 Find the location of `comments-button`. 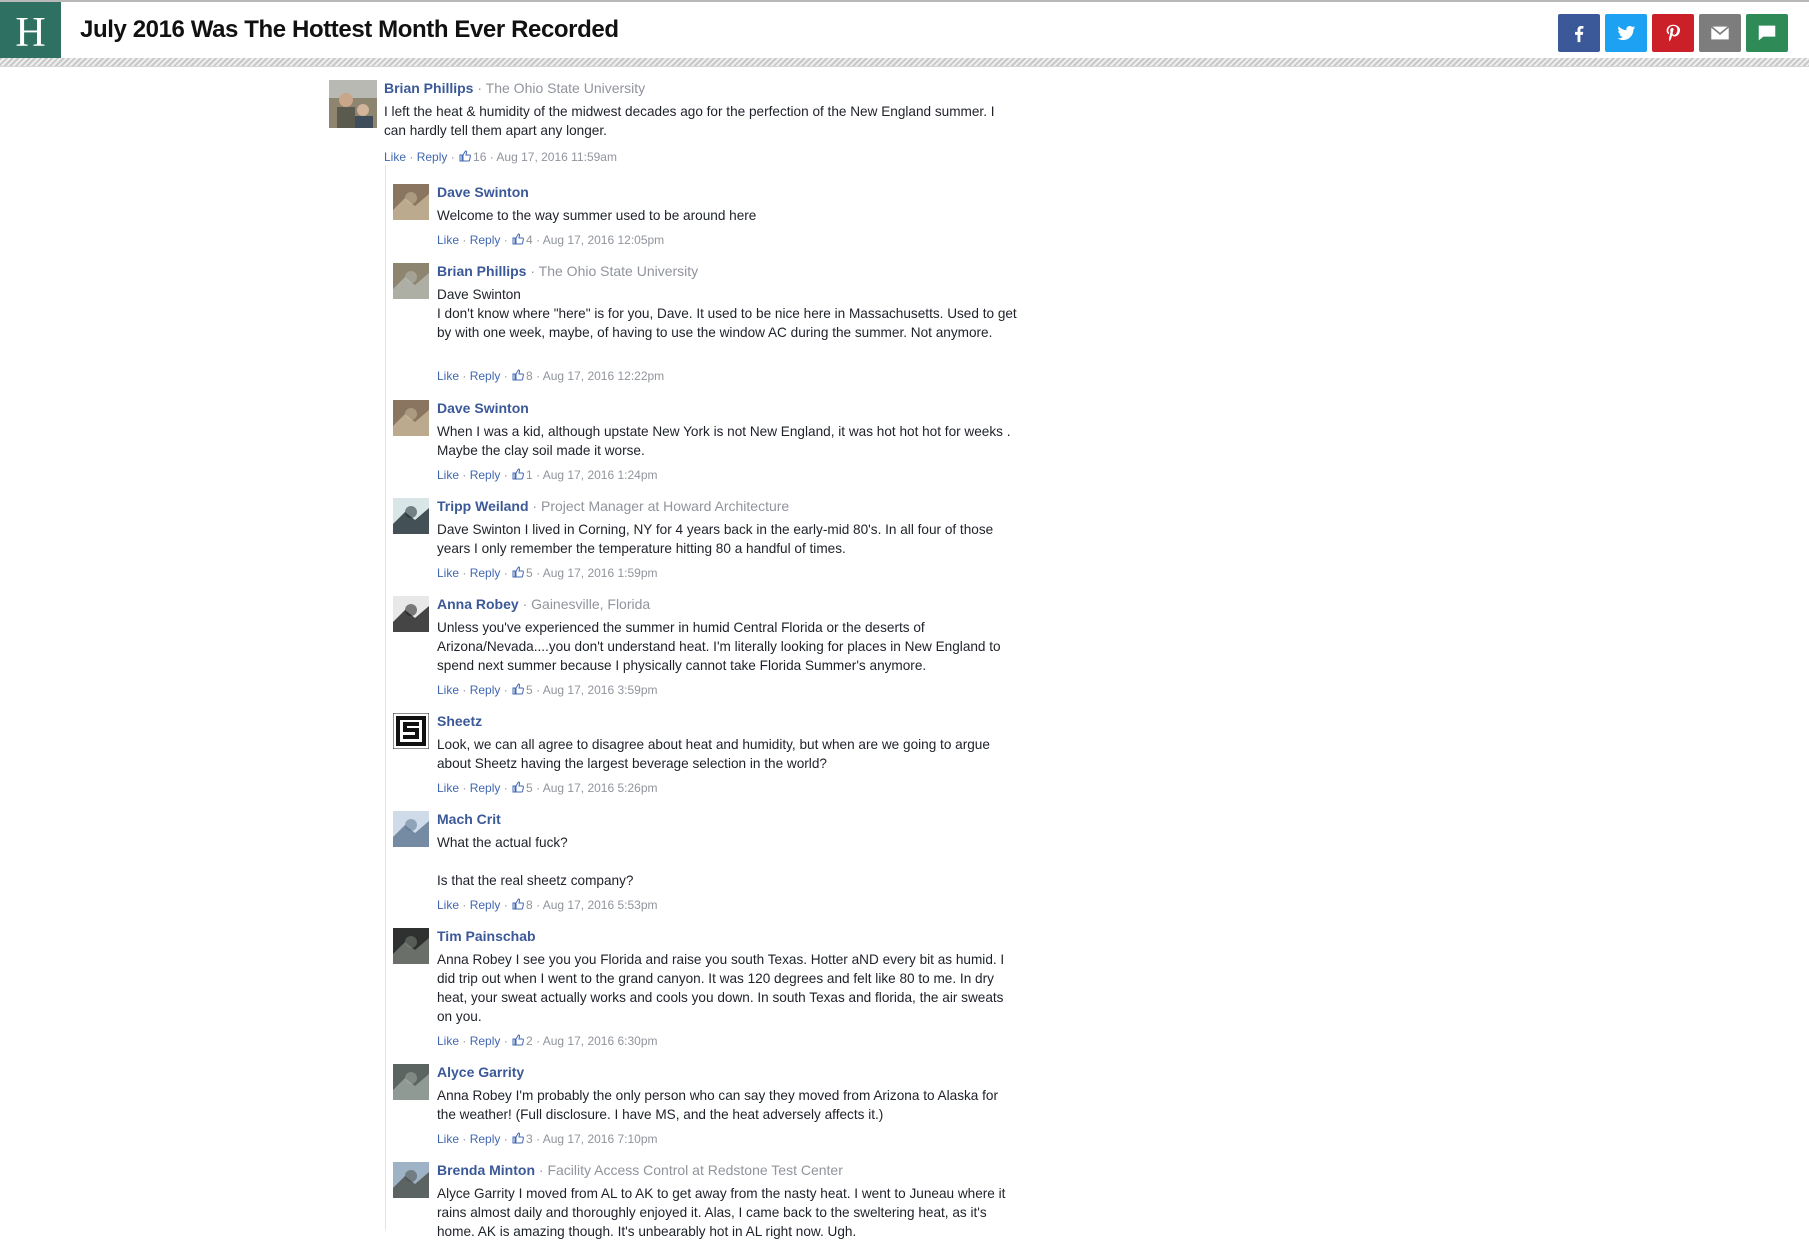

comments-button is located at coordinates (1767, 33).